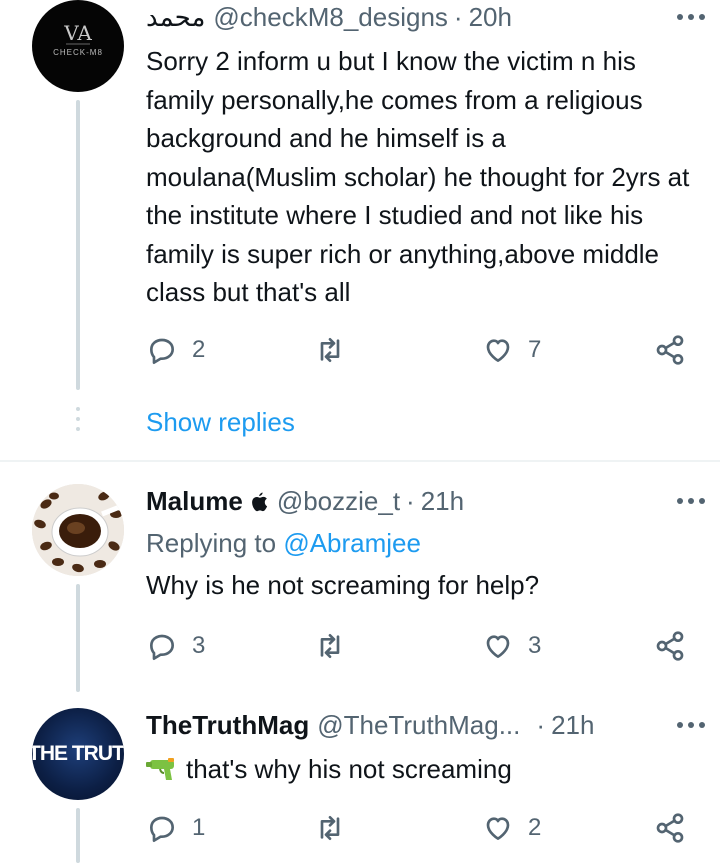 The width and height of the screenshot is (720, 863). What do you see at coordinates (227, 725) in the screenshot?
I see `display-name: TheTruthMag` at bounding box center [227, 725].